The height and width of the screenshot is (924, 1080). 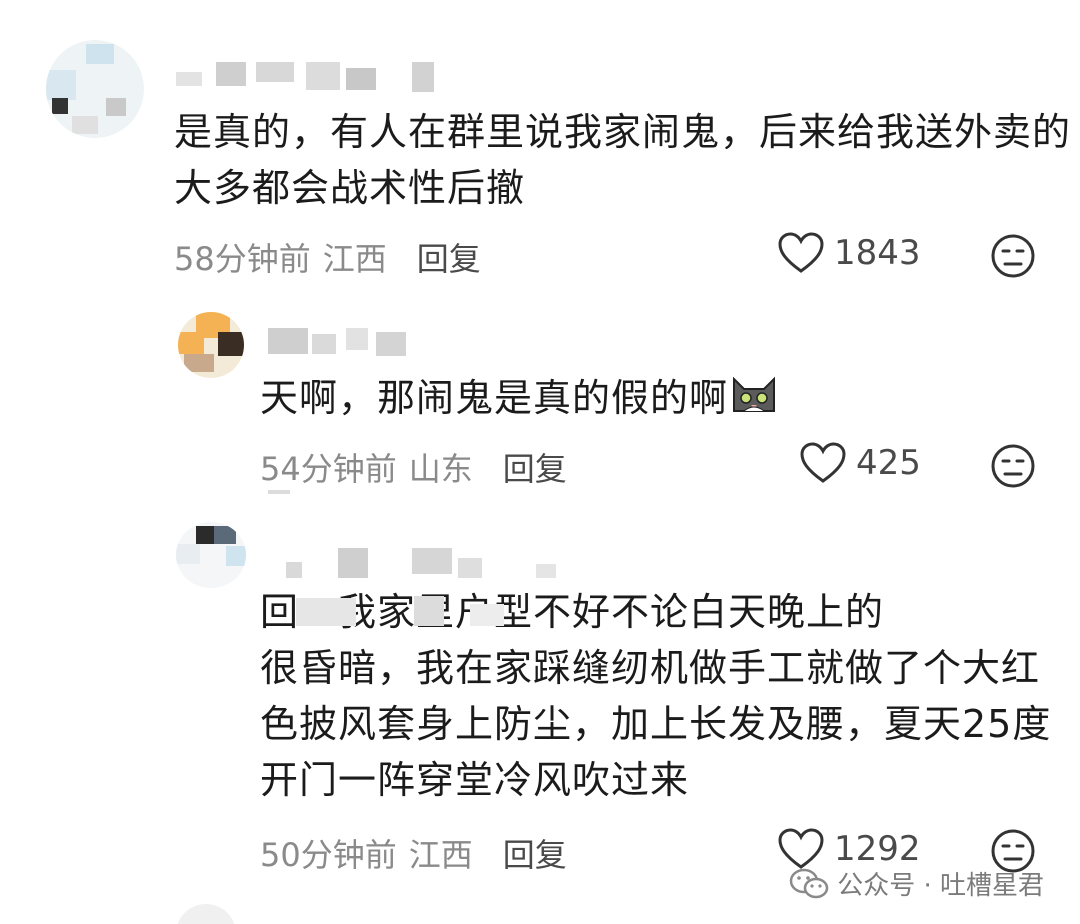 What do you see at coordinates (494, 398) in the screenshot?
I see `comment-line: 天啊，那闹鬼是真的假的啊` at bounding box center [494, 398].